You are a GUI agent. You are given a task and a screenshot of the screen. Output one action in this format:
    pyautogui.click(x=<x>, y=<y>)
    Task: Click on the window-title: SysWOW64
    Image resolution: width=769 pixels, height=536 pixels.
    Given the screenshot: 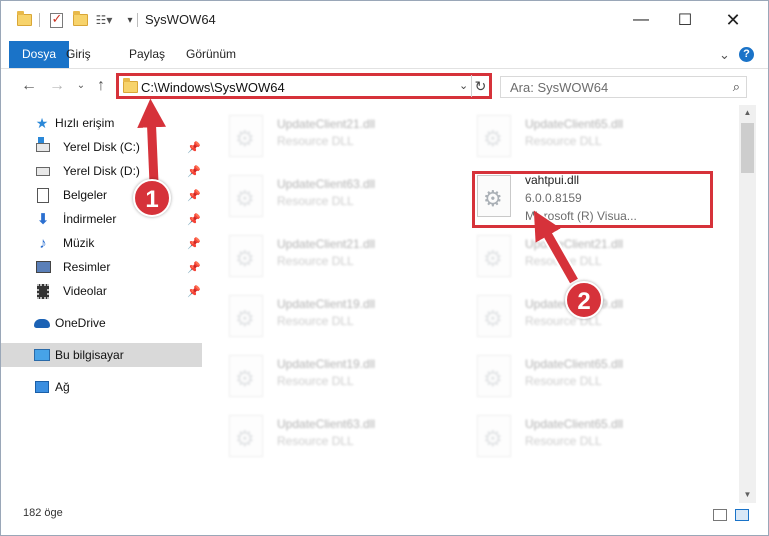 What is the action you would take?
    pyautogui.click(x=180, y=19)
    